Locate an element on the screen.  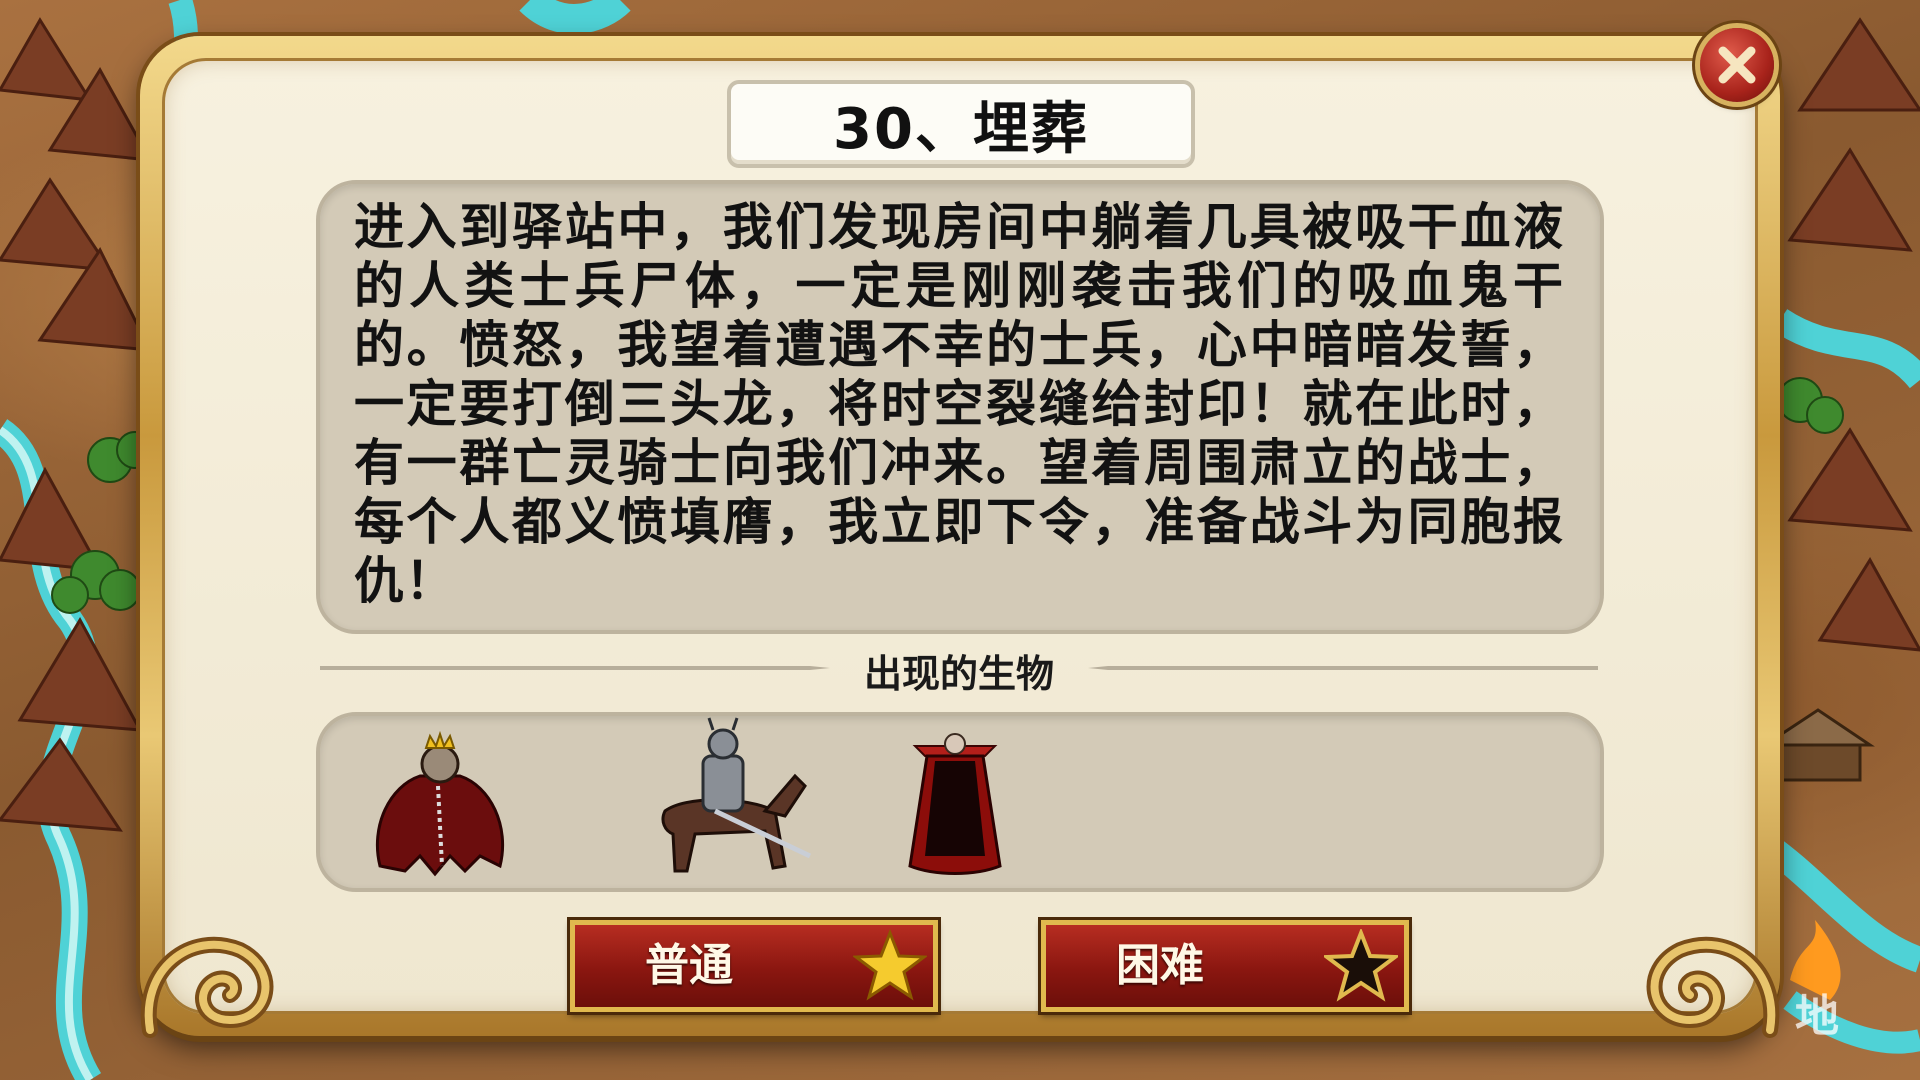
divider-right is located at coordinates (1343, 668).